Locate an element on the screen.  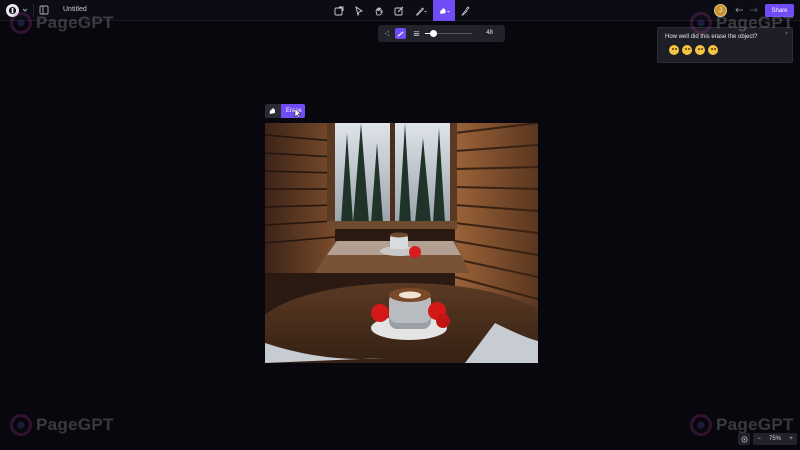
brush-size-value: 48 is located at coordinates (489, 33).